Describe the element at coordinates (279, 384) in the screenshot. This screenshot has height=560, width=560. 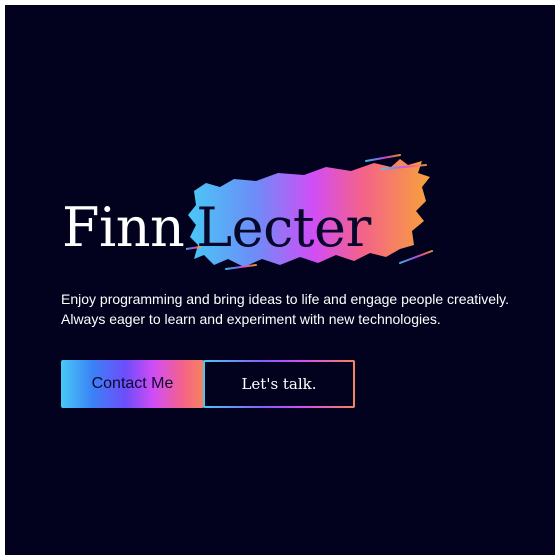
I see `lets-talk-button: Let's talk.` at that location.